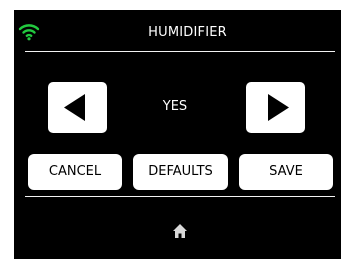 The width and height of the screenshot is (341, 259). Describe the element at coordinates (286, 172) in the screenshot. I see `save-button: SAVE` at that location.